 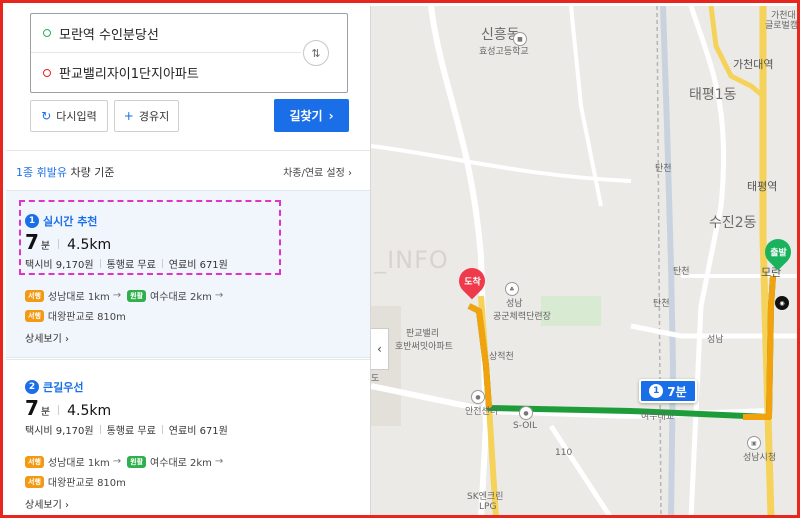 What do you see at coordinates (713, 95) in the screenshot?
I see `map-label: 태평1동` at bounding box center [713, 95].